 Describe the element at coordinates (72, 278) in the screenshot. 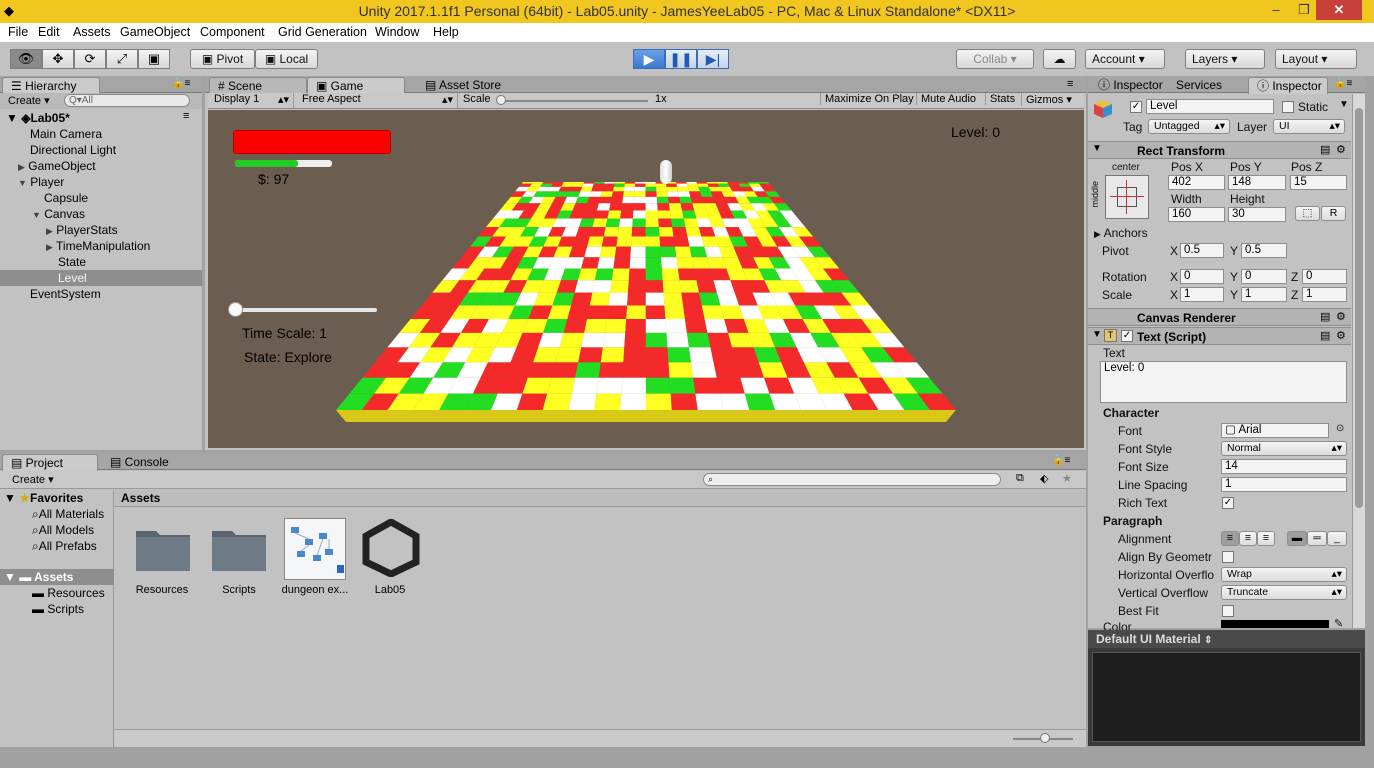

I see `hierarchy-item-level: Level` at that location.